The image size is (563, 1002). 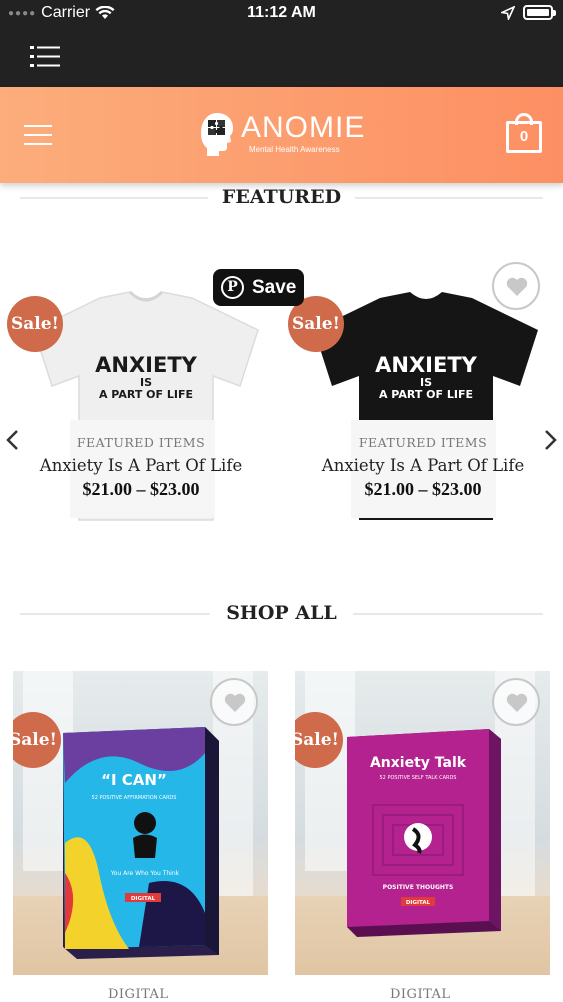 What do you see at coordinates (550, 440) in the screenshot?
I see `carousel-next-icon` at bounding box center [550, 440].